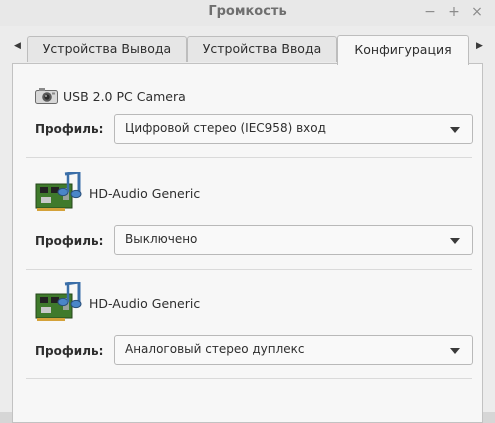 The height and width of the screenshot is (423, 495). What do you see at coordinates (145, 193) in the screenshot?
I see `device-name-hd-audio-1: HD-Audio Generic` at bounding box center [145, 193].